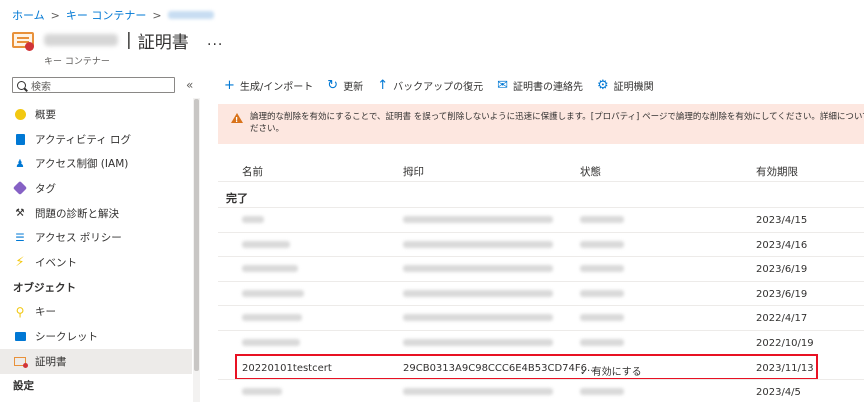 The height and width of the screenshot is (402, 864). What do you see at coordinates (20, 163) in the screenshot?
I see `people-icon: ♟` at bounding box center [20, 163].